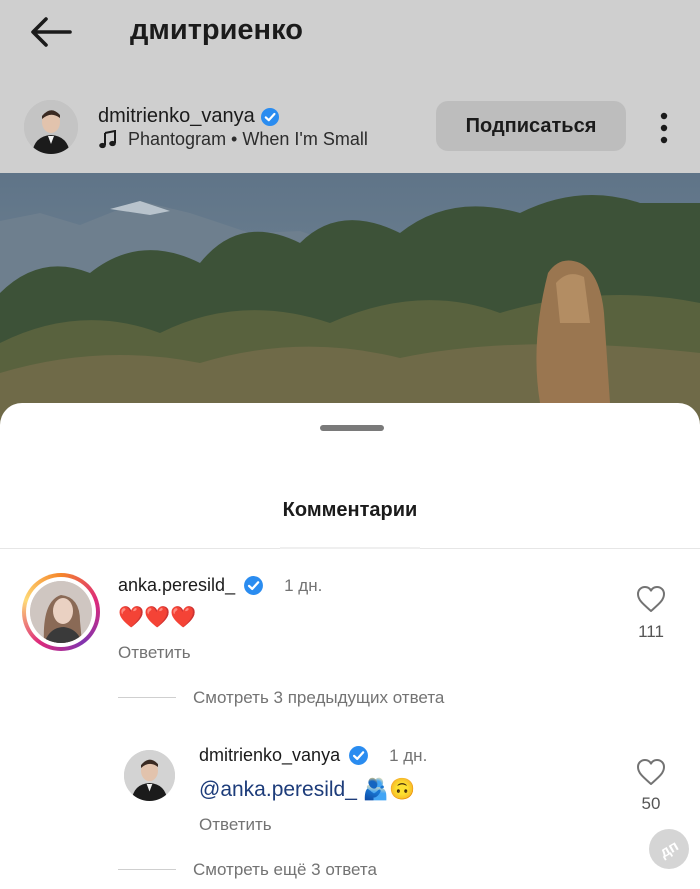 The image size is (700, 889). I want to click on reply-author: dmitrienko_vanya 1 дн., so click(313, 755).